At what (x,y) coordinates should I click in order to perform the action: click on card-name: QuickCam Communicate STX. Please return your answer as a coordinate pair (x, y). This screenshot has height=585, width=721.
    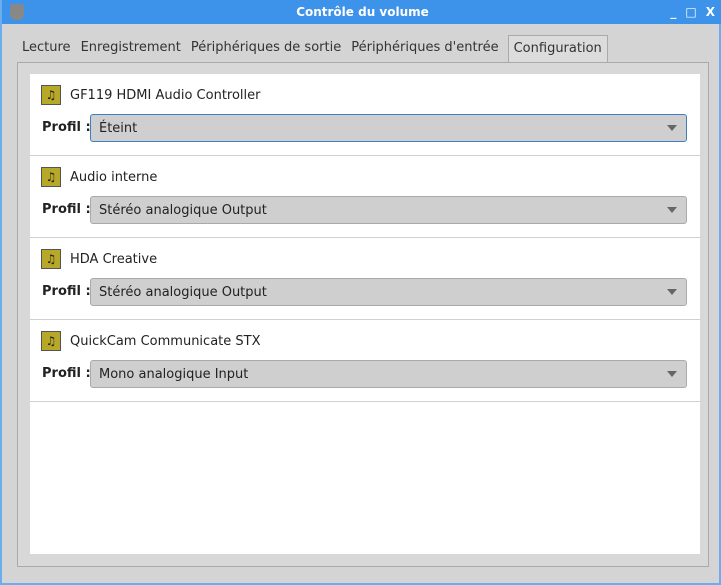
    Looking at the image, I should click on (165, 341).